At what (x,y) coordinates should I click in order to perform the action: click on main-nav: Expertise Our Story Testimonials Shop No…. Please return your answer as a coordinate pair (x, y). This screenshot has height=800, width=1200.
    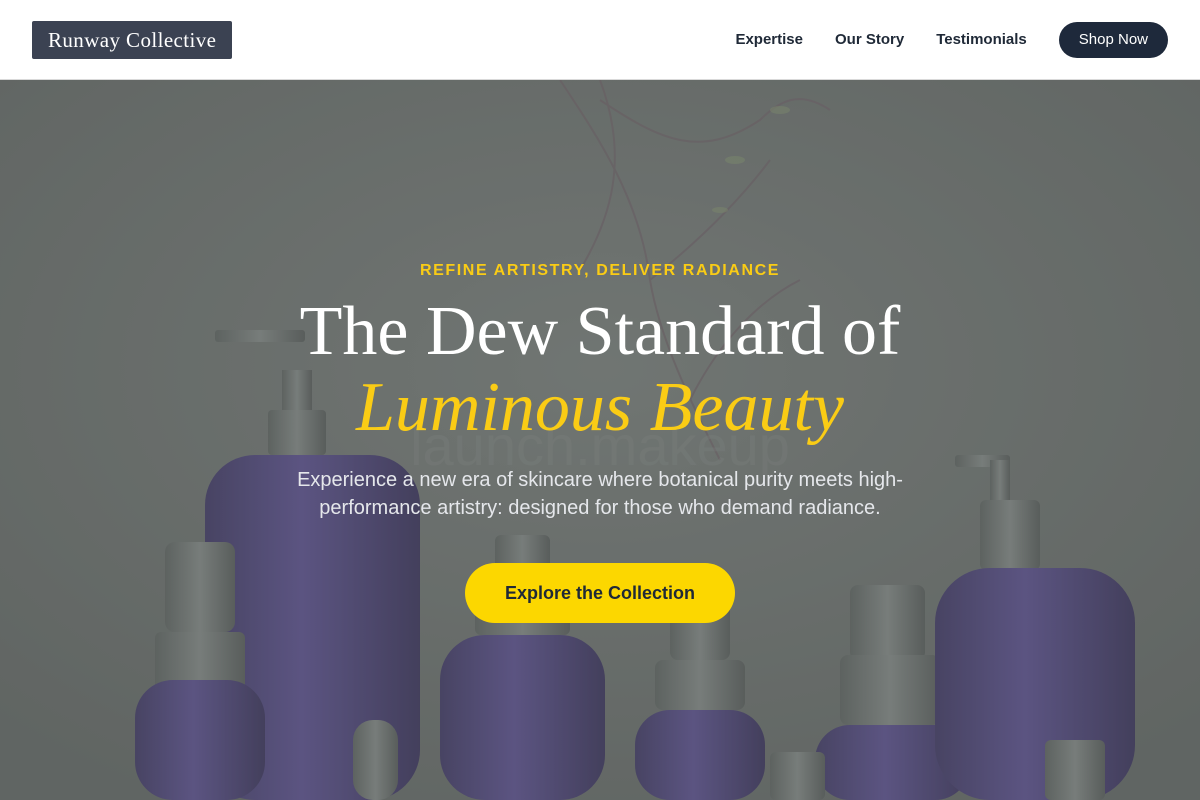
    Looking at the image, I should click on (951, 39).